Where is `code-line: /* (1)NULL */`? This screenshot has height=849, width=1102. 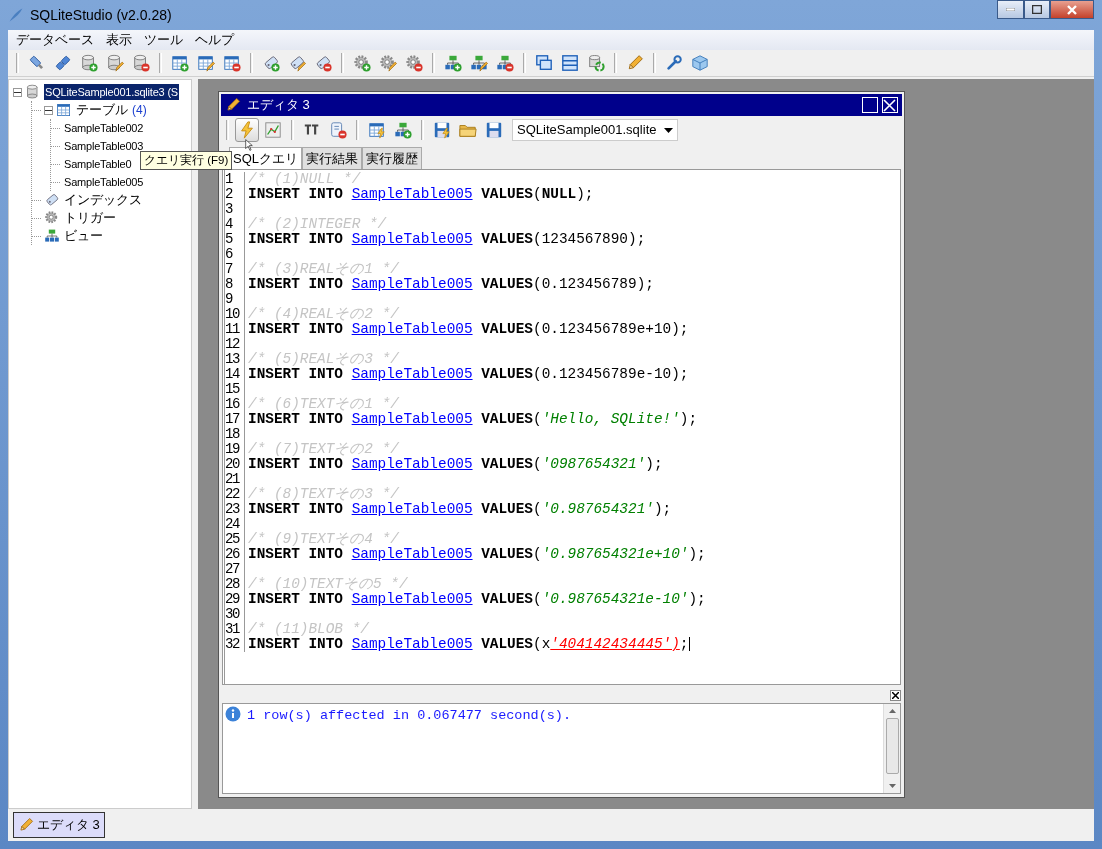
code-line: /* (1)NULL */ is located at coordinates (304, 179).